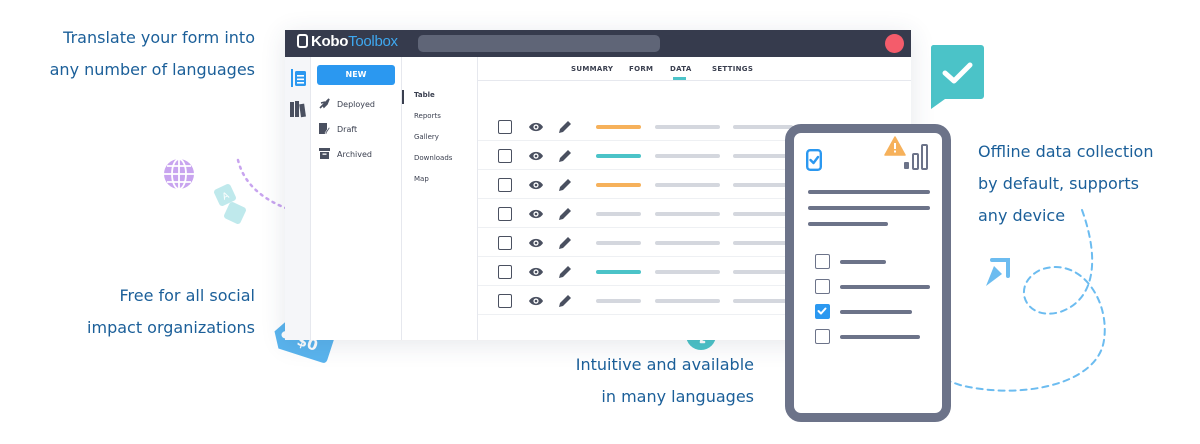 This screenshot has width=1200, height=444. Describe the element at coordinates (298, 78) in the screenshot. I see `forms-icon` at that location.